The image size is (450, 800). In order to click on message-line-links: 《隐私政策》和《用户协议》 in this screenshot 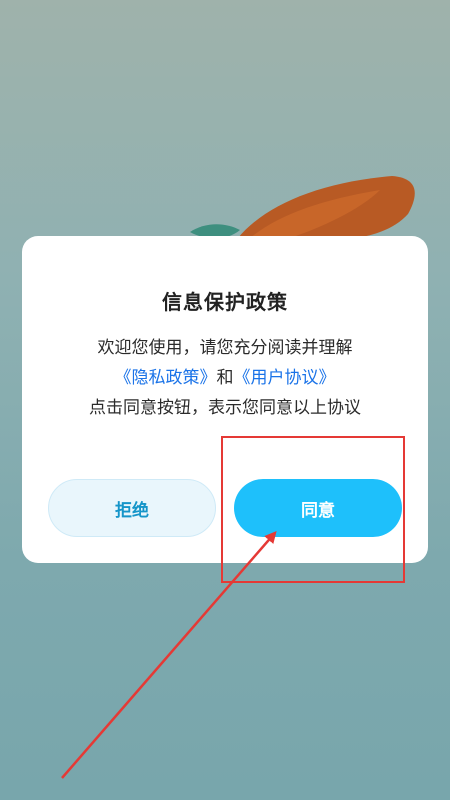, I will do `click(225, 378)`.